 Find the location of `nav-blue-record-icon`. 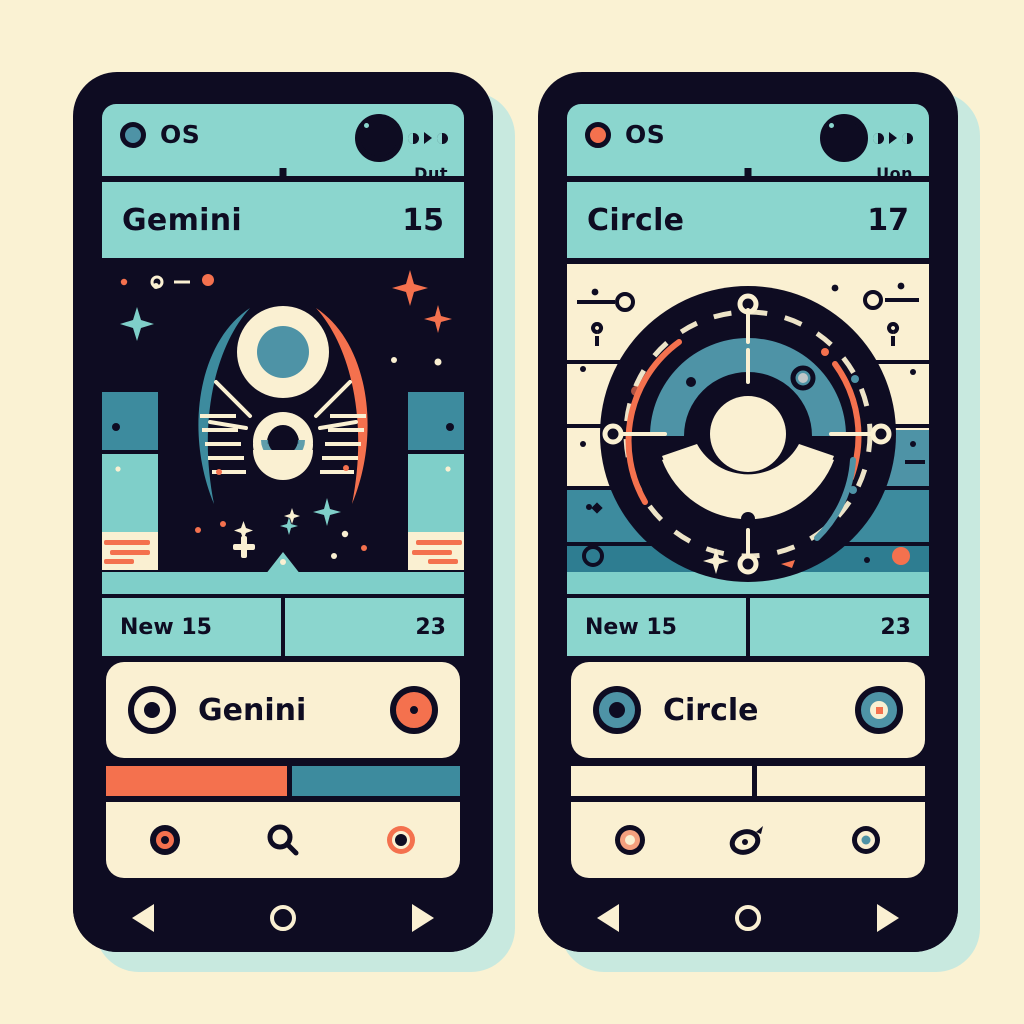

nav-blue-record-icon is located at coordinates (866, 840).